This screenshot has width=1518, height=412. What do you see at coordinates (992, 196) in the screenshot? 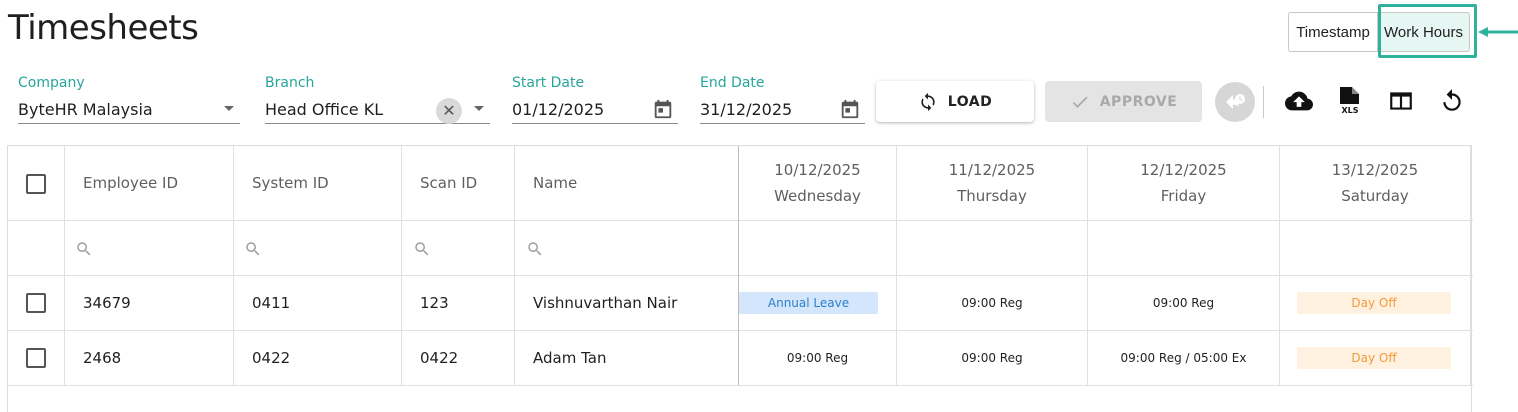
I see `header-day: Thursday` at bounding box center [992, 196].